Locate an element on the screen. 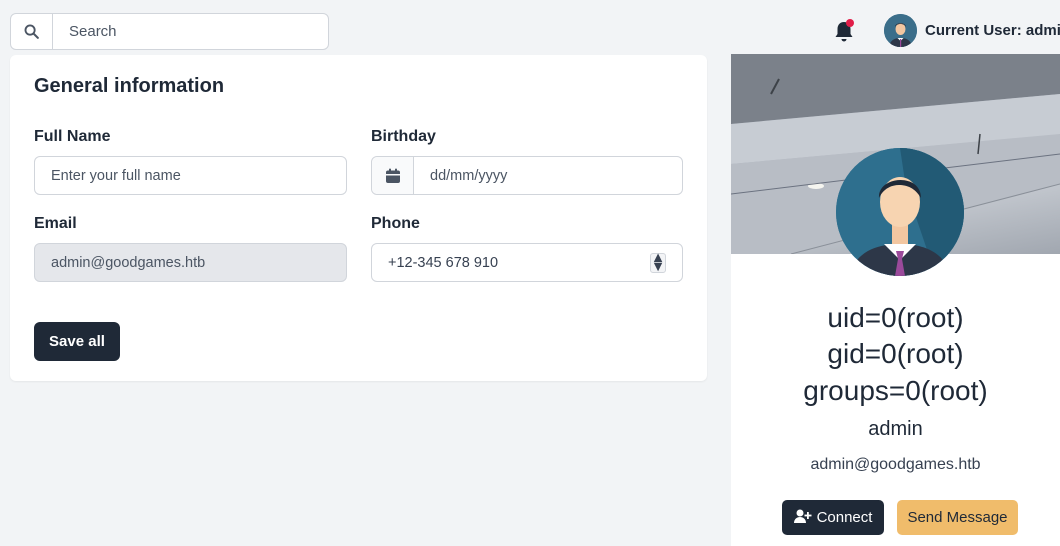 The height and width of the screenshot is (546, 1060). connect-label: Connect is located at coordinates (844, 517).